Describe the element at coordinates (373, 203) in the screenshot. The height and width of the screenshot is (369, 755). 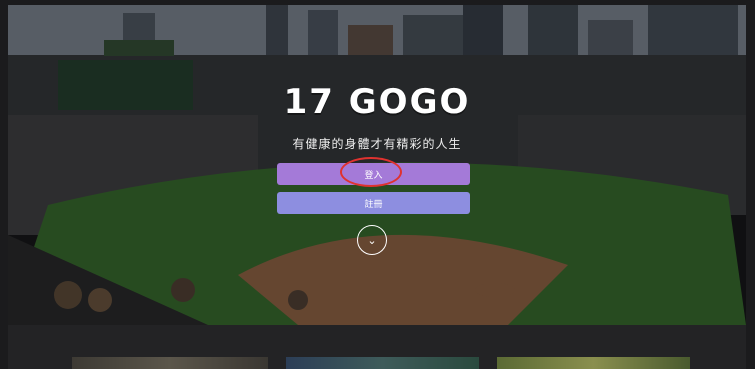
I see `register-button: 註冊` at that location.